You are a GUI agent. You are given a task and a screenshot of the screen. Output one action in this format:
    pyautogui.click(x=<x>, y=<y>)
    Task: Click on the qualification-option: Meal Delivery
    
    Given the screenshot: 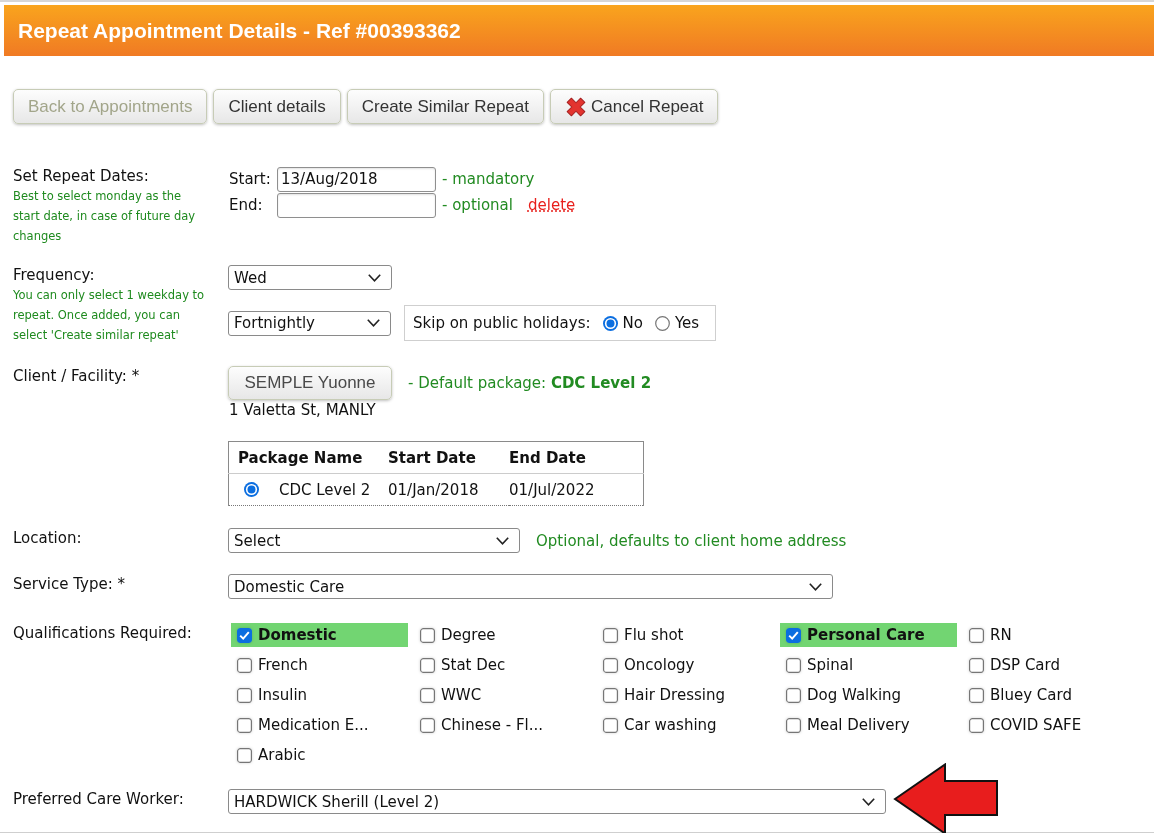 What is the action you would take?
    pyautogui.click(x=868, y=725)
    